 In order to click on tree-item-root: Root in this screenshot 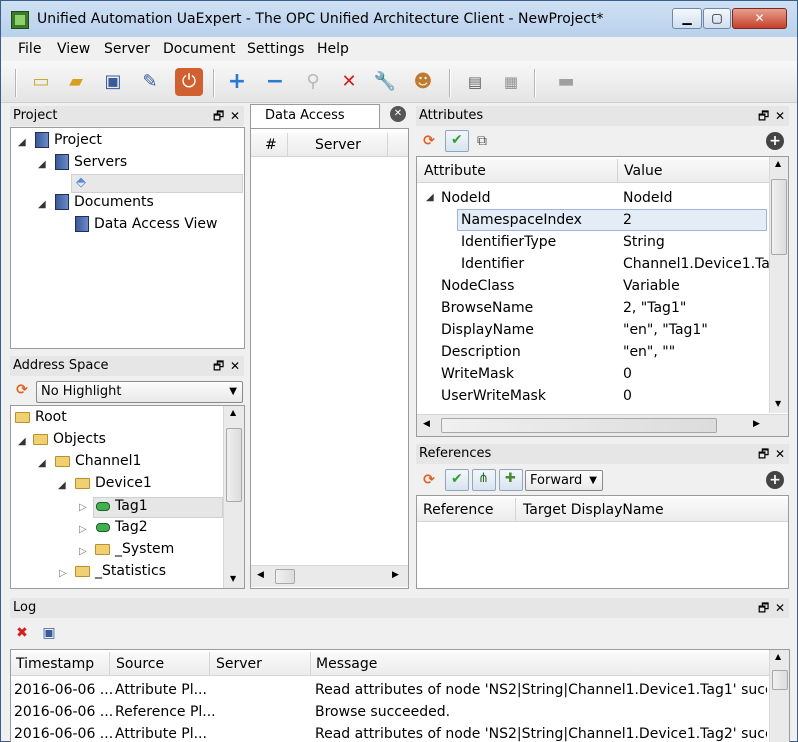, I will do `click(41, 417)`.